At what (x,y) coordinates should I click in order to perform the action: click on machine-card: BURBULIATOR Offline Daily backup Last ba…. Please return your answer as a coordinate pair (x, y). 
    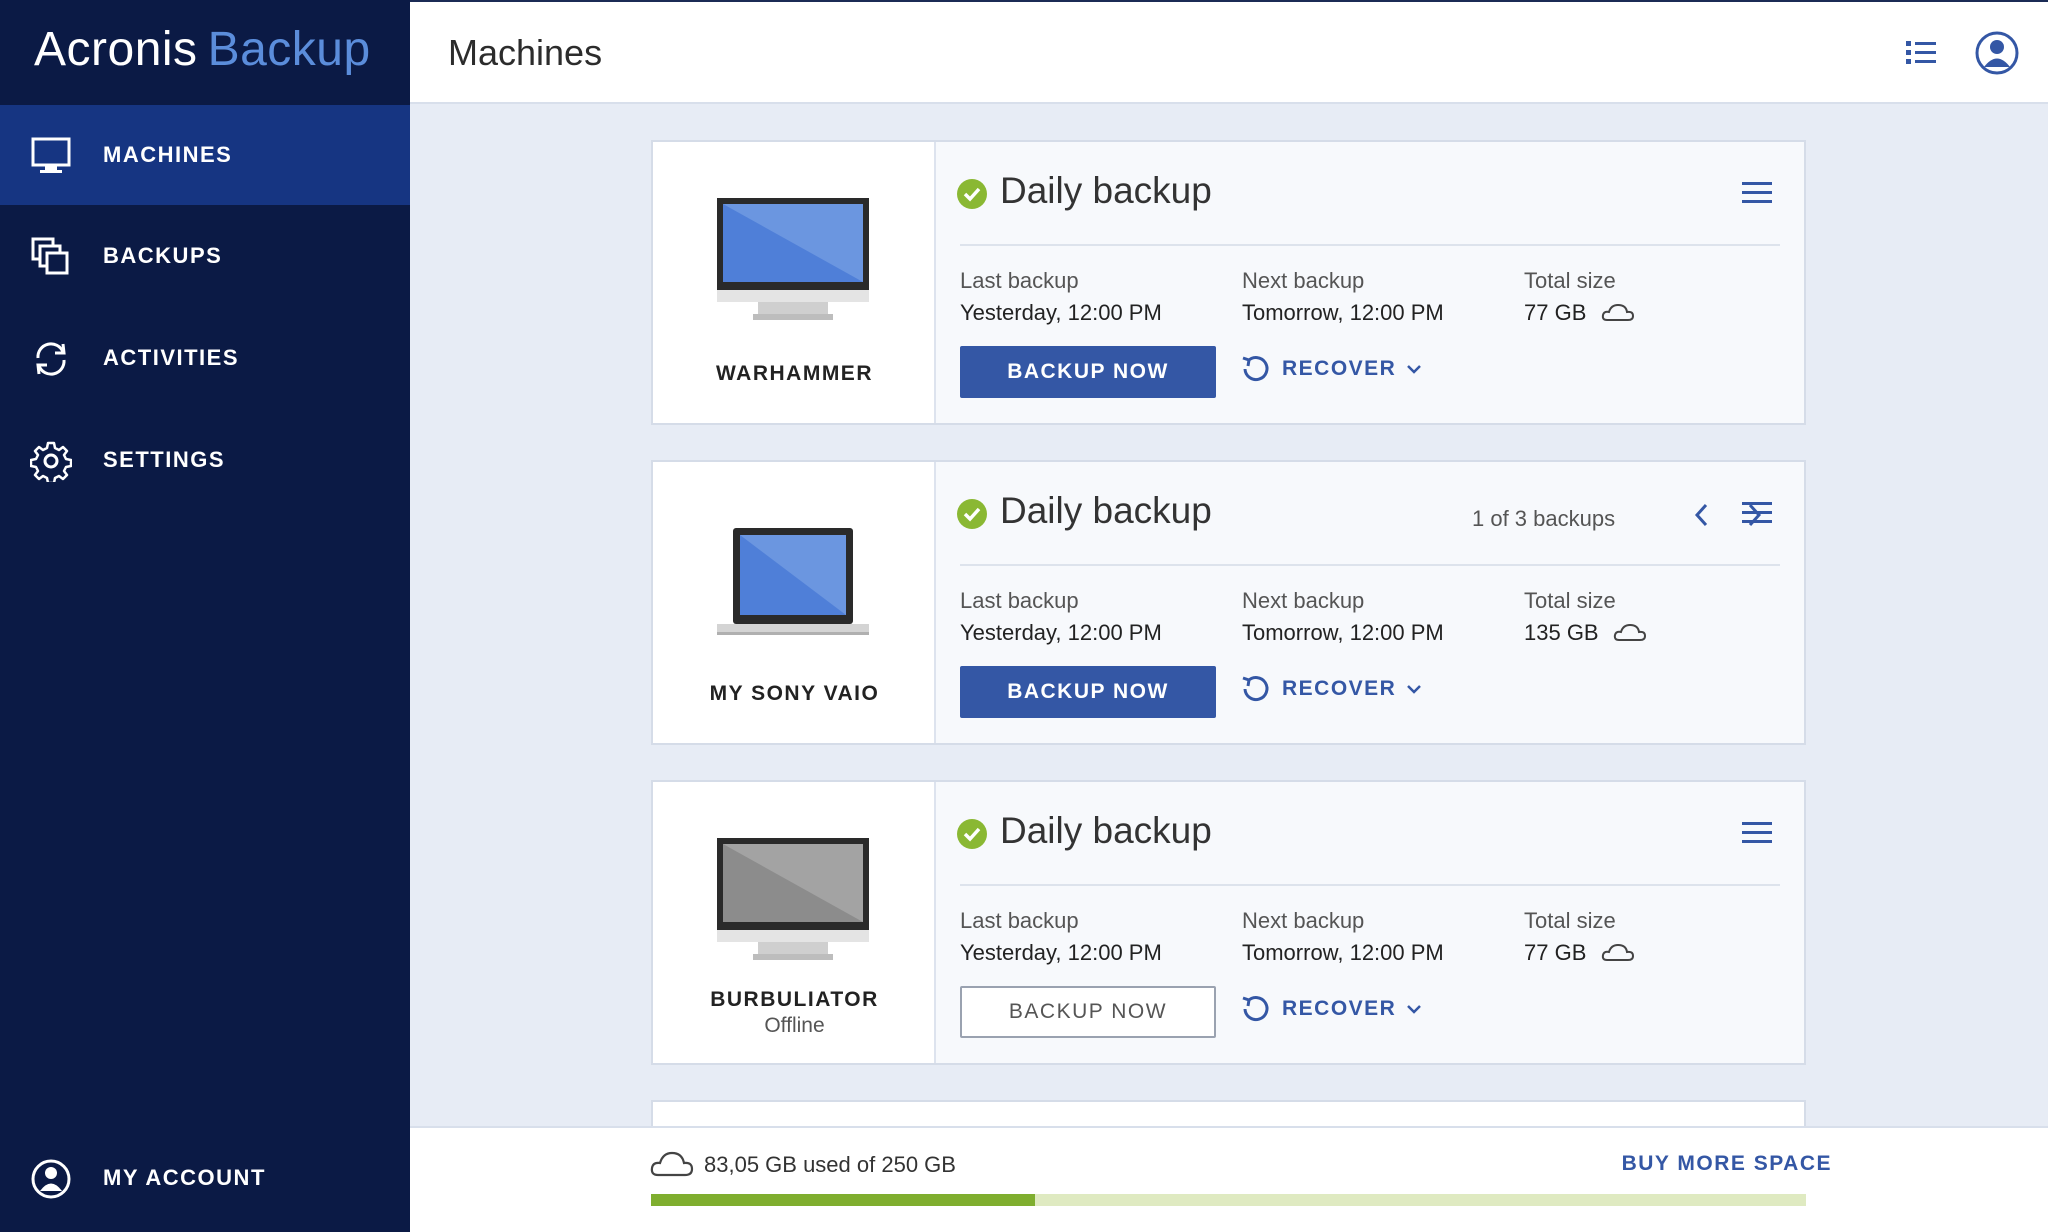
    Looking at the image, I should click on (1228, 922).